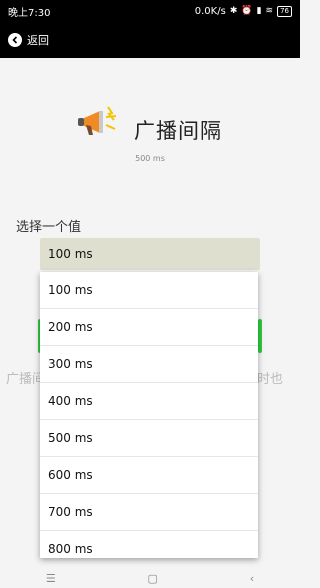  I want to click on option-600ms: 600 ms, so click(149, 475).